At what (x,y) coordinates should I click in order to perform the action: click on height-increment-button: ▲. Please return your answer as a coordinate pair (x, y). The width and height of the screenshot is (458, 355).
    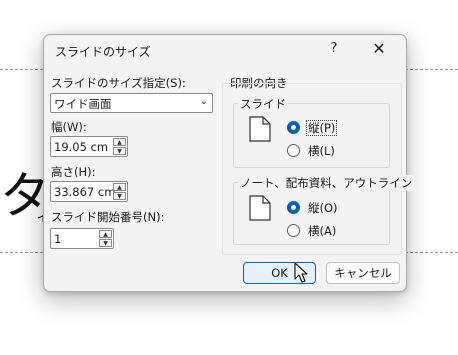
    Looking at the image, I should click on (119, 187).